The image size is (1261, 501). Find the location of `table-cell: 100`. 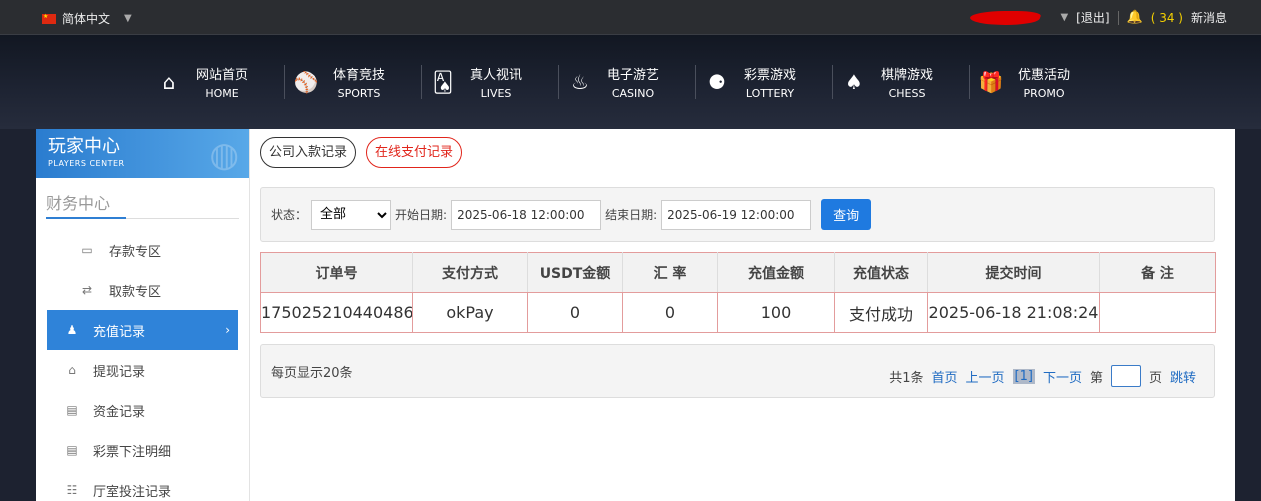

table-cell: 100 is located at coordinates (776, 312).